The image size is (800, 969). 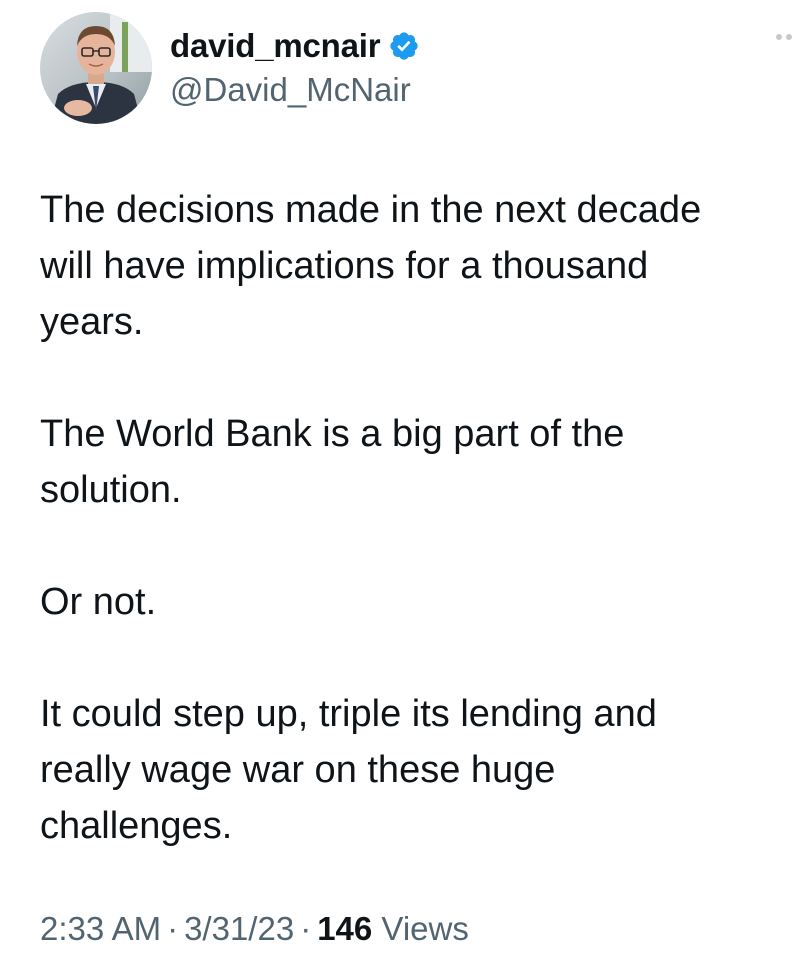 I want to click on display-name: david_mcnair, so click(x=275, y=46).